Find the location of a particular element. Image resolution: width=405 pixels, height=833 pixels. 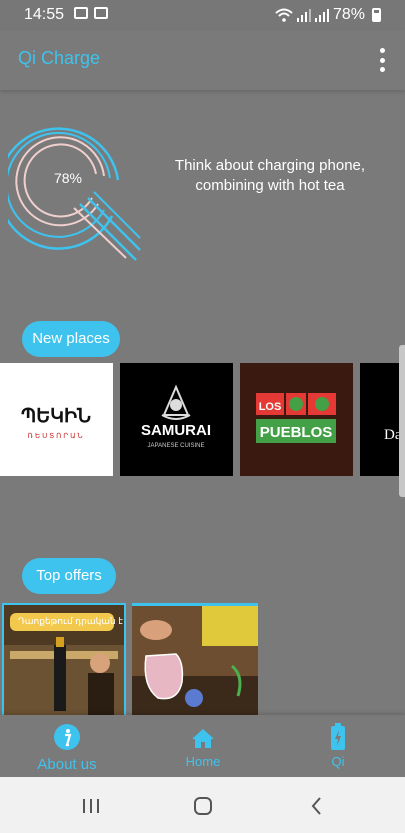

battery-charging-icon is located at coordinates (338, 736).